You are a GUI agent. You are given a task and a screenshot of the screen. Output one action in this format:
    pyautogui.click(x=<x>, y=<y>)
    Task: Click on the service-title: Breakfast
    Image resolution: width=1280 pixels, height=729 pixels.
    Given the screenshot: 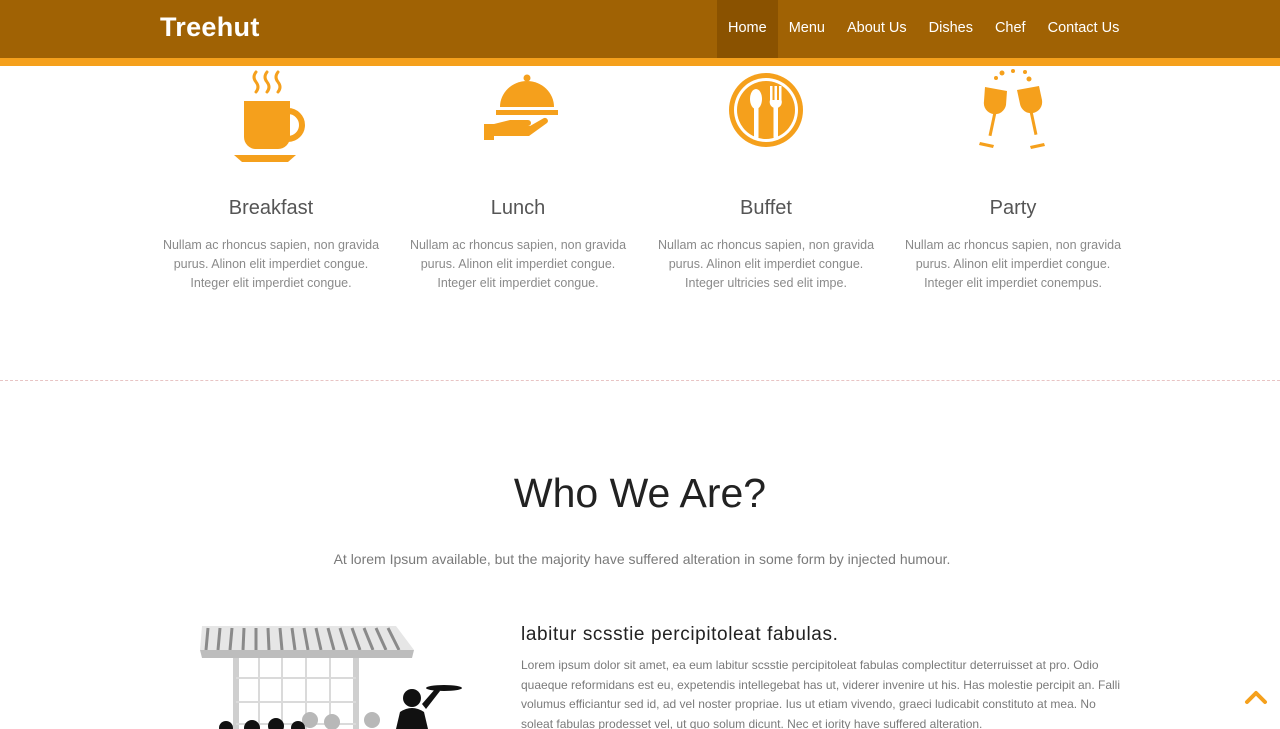 What is the action you would take?
    pyautogui.click(x=271, y=208)
    